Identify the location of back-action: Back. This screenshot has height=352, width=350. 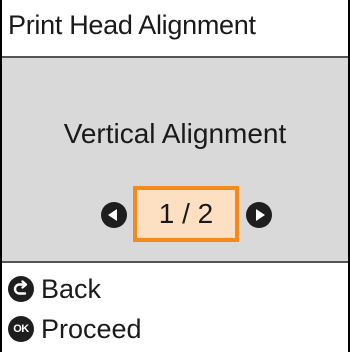
(54, 289).